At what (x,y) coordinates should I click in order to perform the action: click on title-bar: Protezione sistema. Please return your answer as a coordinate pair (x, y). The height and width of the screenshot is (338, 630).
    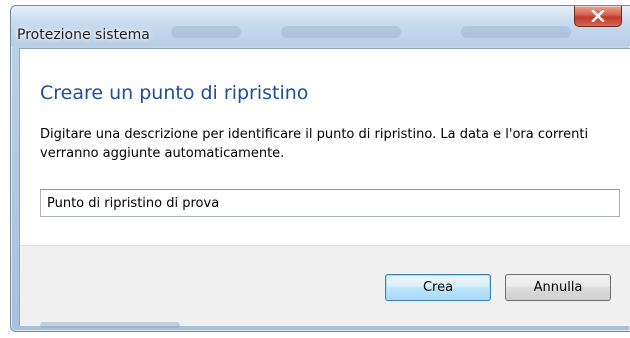
    Looking at the image, I should click on (320, 26).